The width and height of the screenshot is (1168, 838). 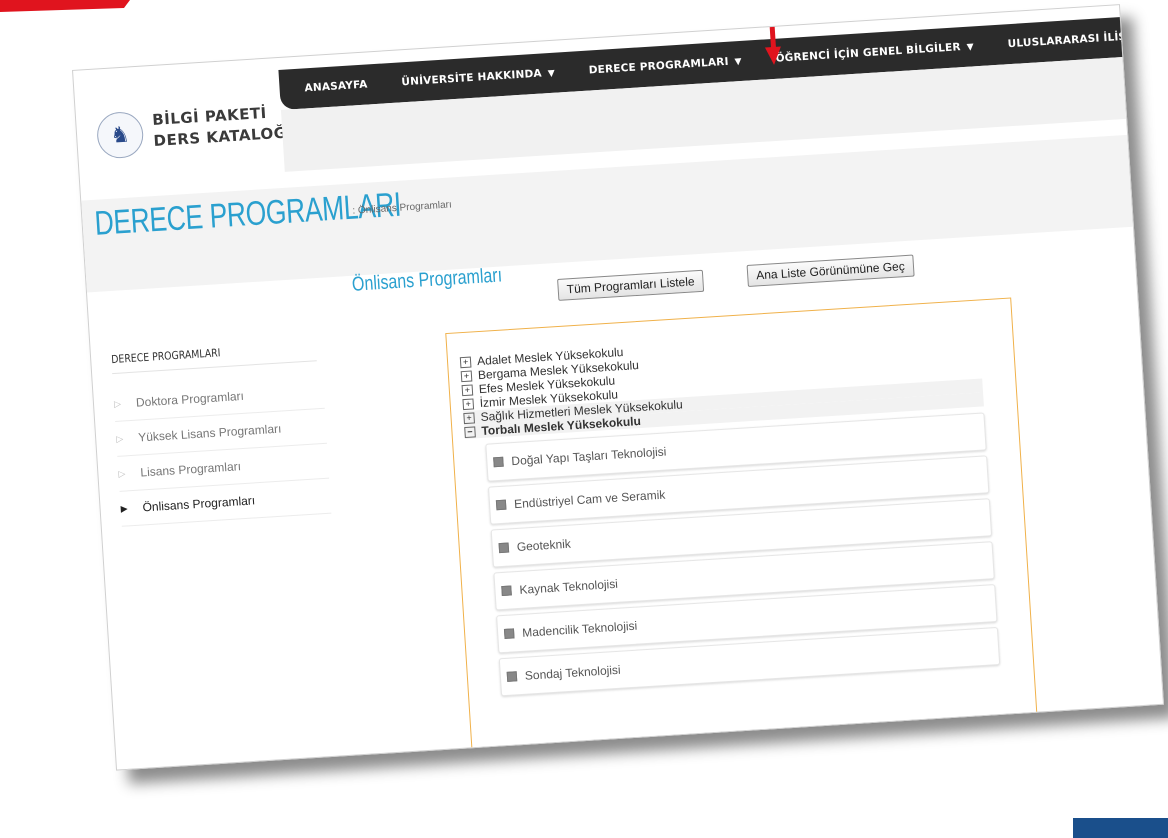 I want to click on program-label: Geoteknik, so click(x=544, y=545).